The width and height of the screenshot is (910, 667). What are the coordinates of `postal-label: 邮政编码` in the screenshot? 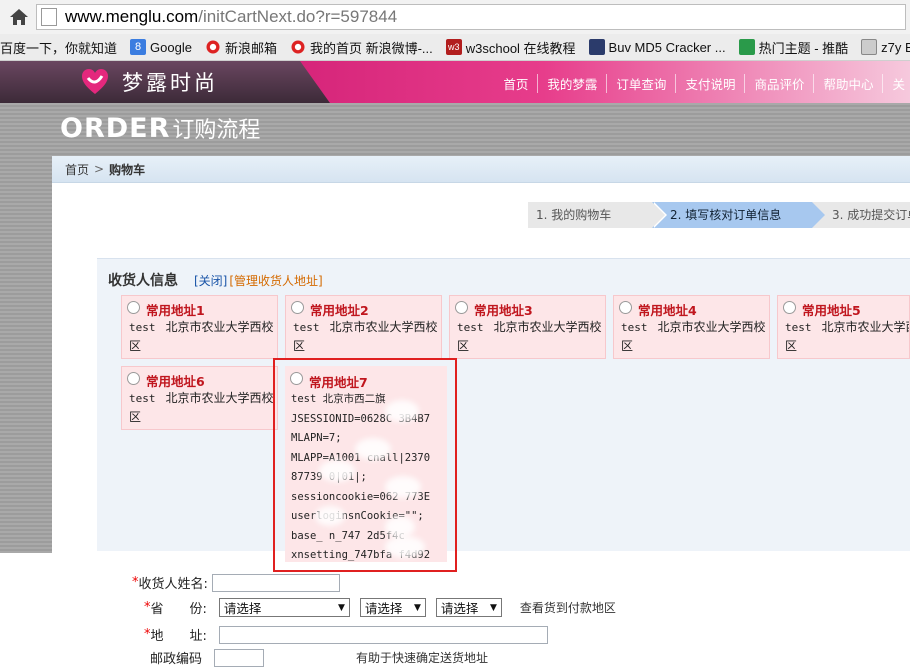 It's located at (176, 657).